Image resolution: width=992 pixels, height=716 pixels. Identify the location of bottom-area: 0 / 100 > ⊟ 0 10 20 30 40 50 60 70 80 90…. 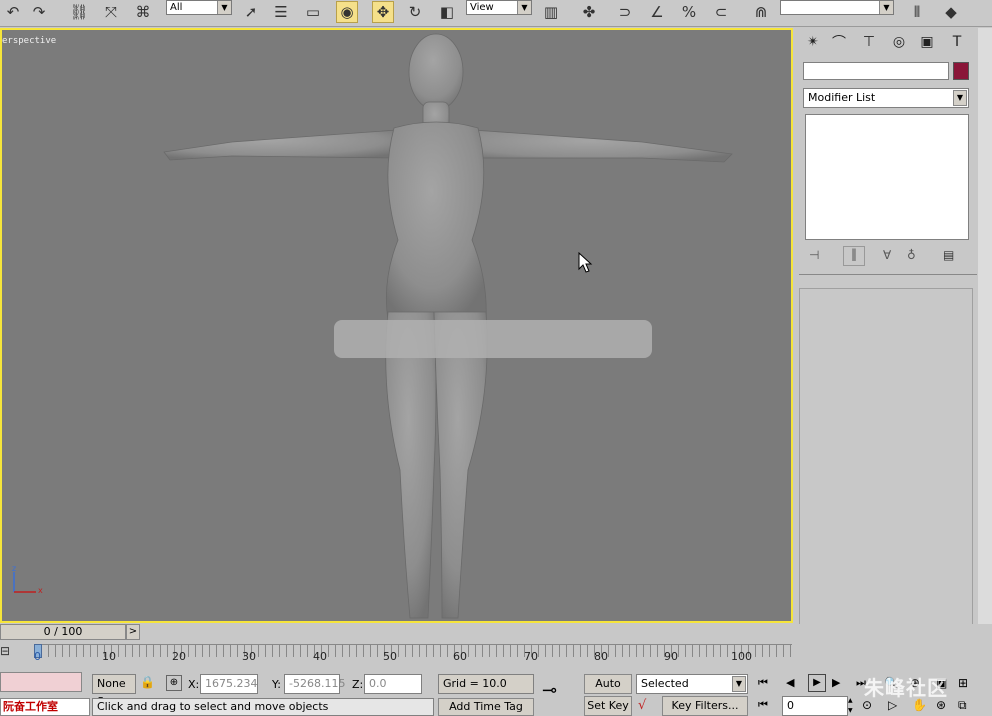
(496, 670).